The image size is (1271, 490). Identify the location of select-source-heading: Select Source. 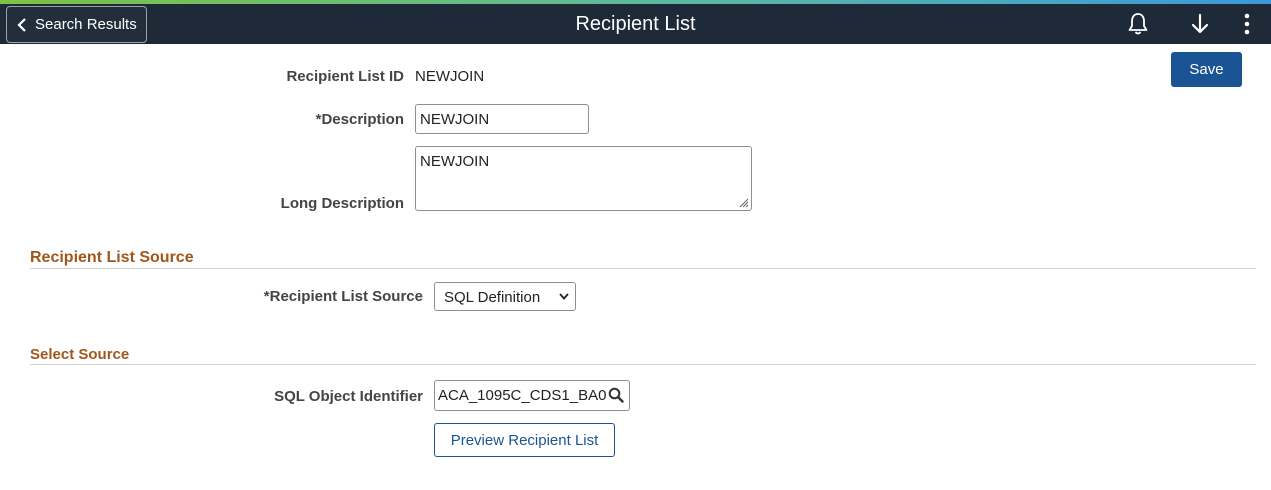
(80, 354).